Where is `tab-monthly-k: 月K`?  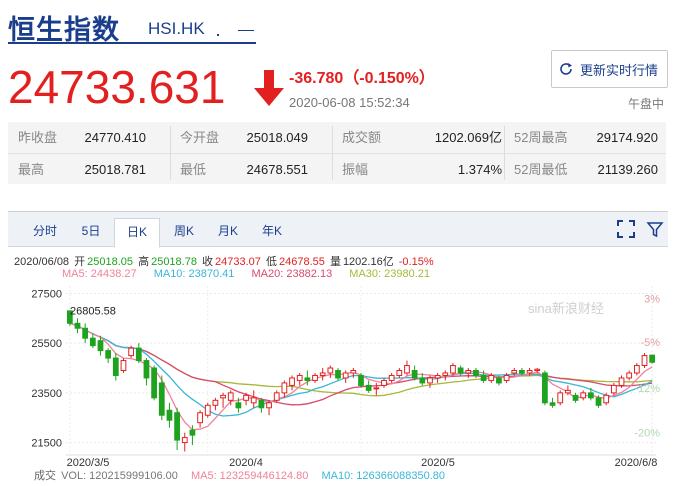 tab-monthly-k: 月K is located at coordinates (228, 233).